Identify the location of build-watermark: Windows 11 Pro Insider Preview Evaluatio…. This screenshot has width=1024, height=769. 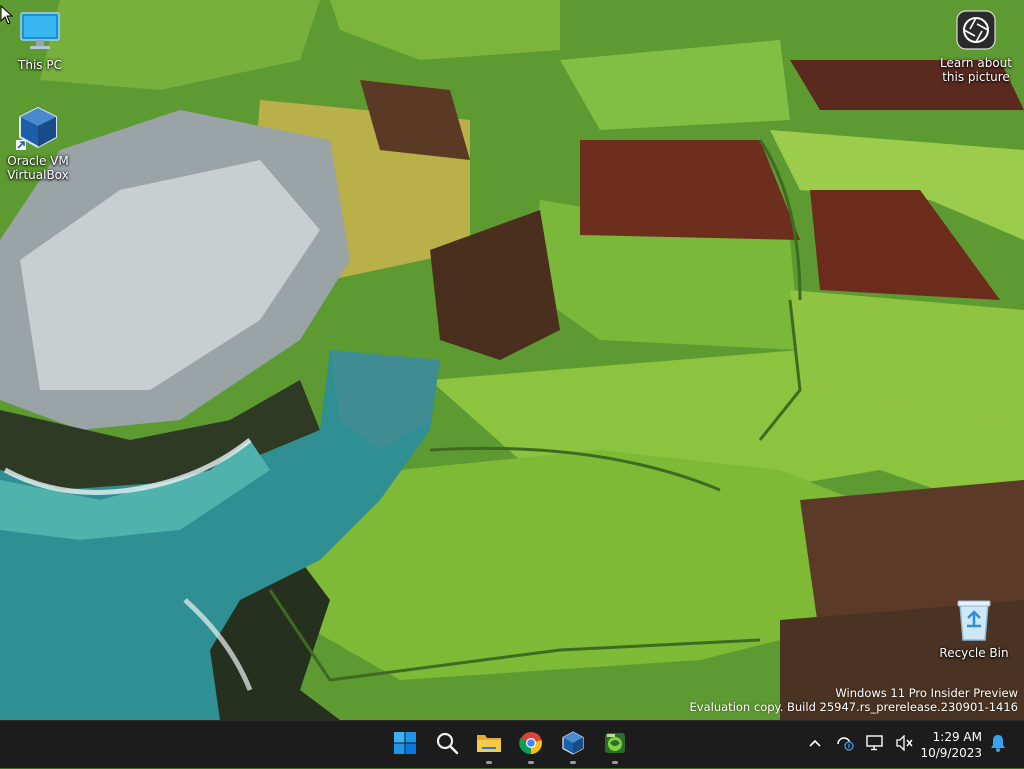
(854, 700).